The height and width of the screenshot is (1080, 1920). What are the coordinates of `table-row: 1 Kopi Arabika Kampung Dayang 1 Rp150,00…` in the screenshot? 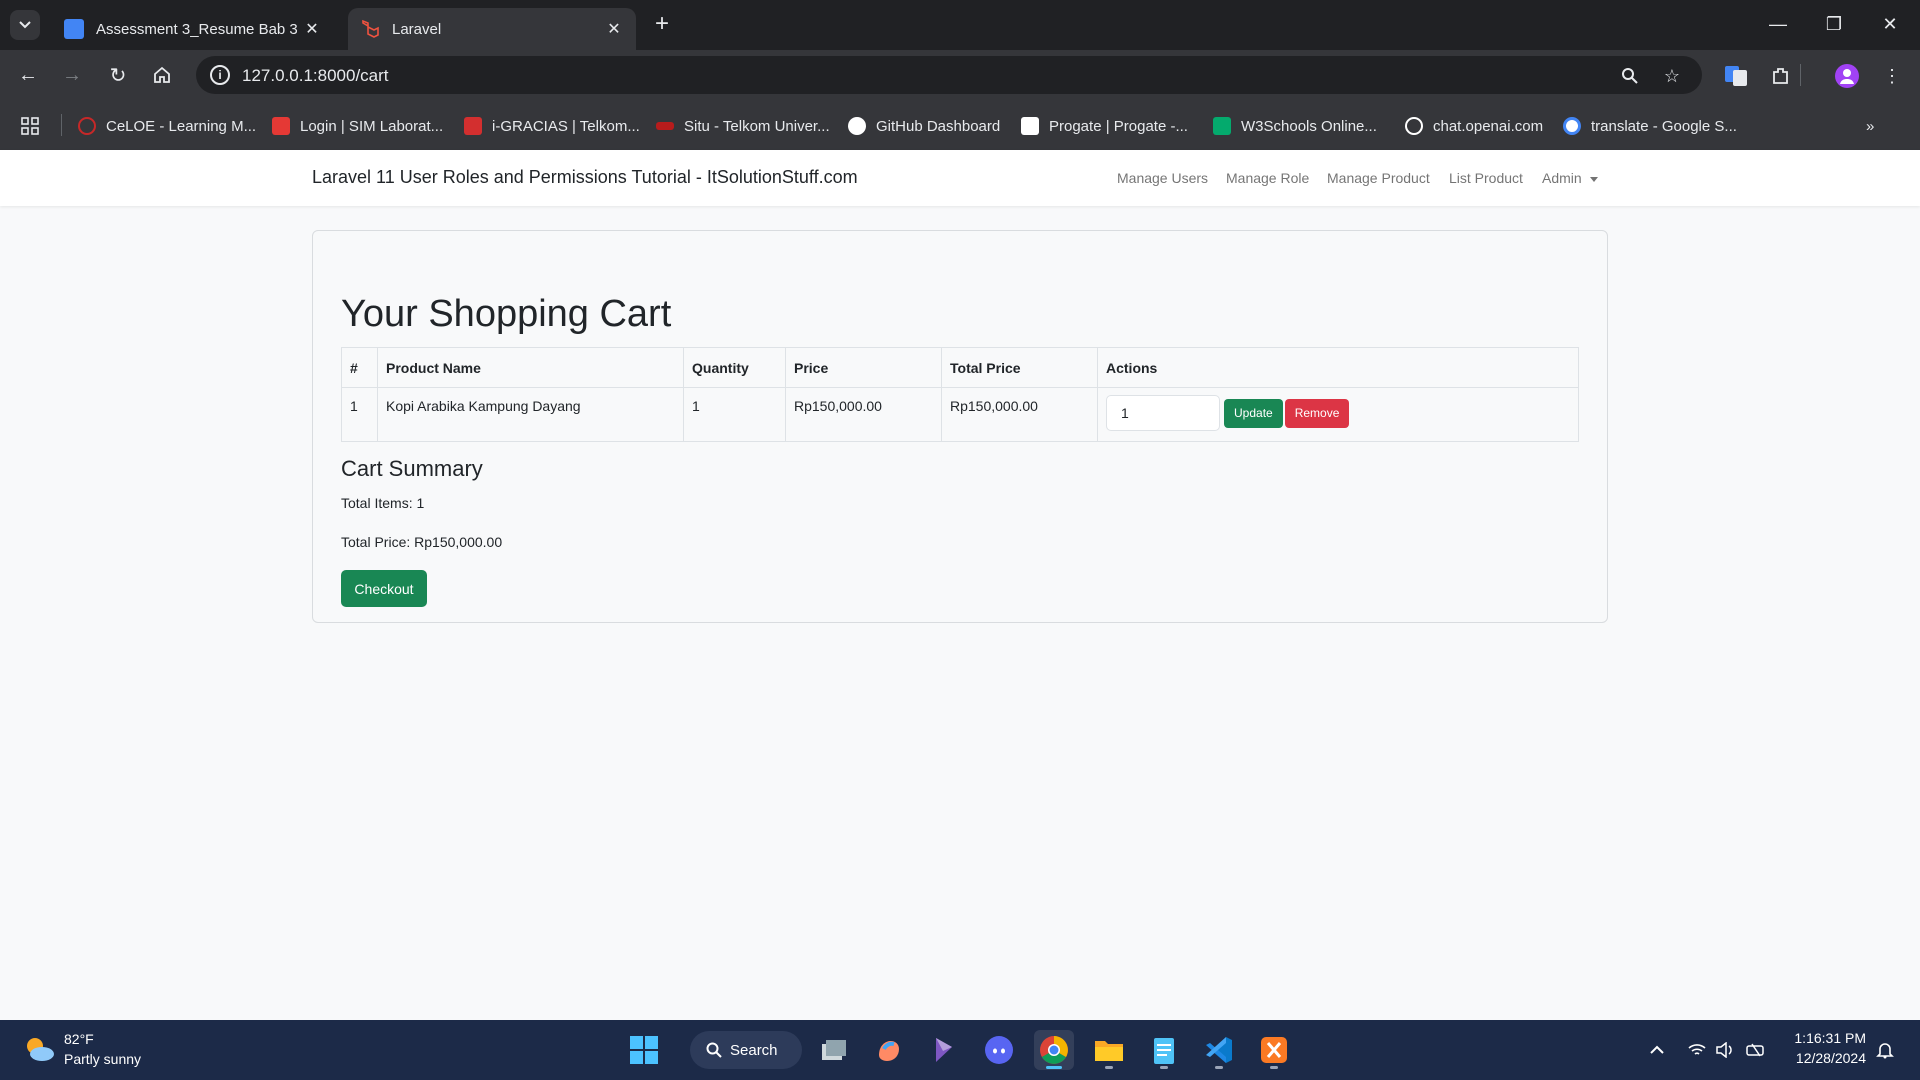 It's located at (960, 414).